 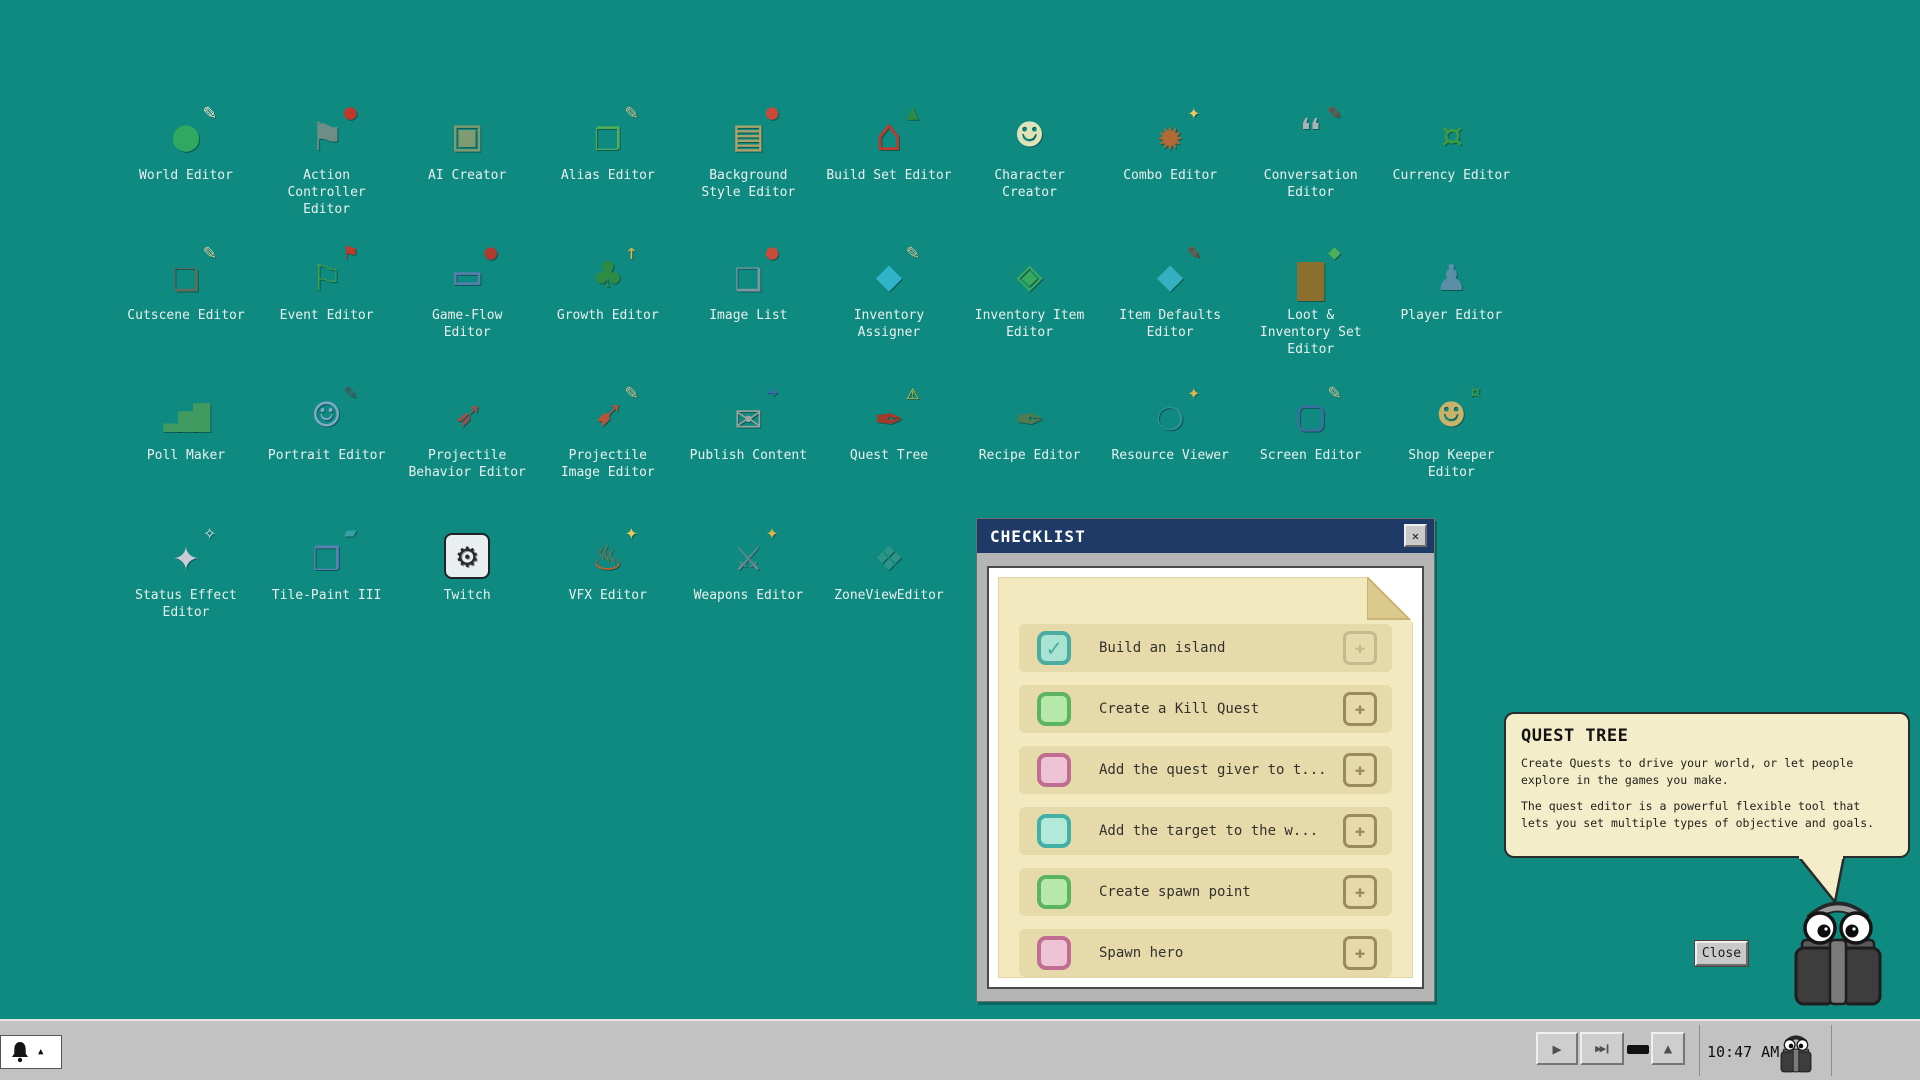 I want to click on desktop-icon-resource-viewer: ❍ ✦ Resource Viewer, so click(x=1170, y=453).